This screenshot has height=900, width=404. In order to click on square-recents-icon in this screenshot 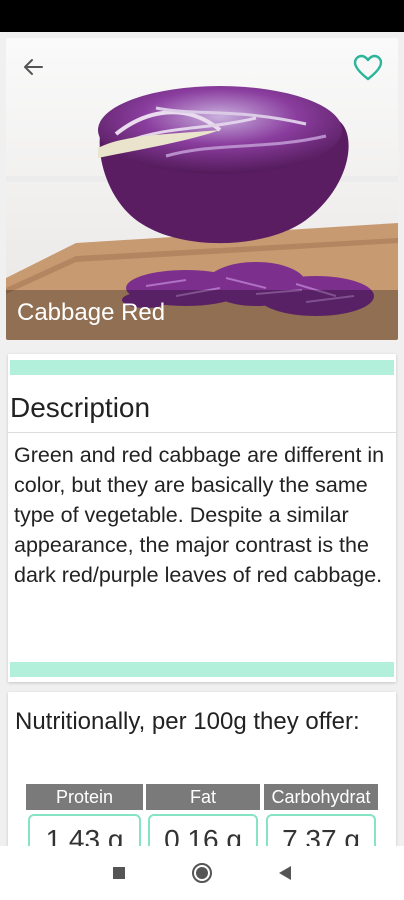, I will do `click(119, 873)`.